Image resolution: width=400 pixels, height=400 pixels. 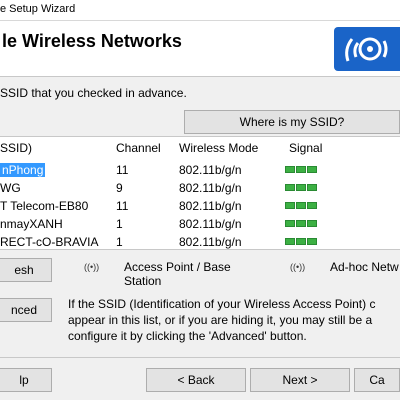 What do you see at coordinates (92, 41) in the screenshot?
I see `page-title: le Wireless Networks` at bounding box center [92, 41].